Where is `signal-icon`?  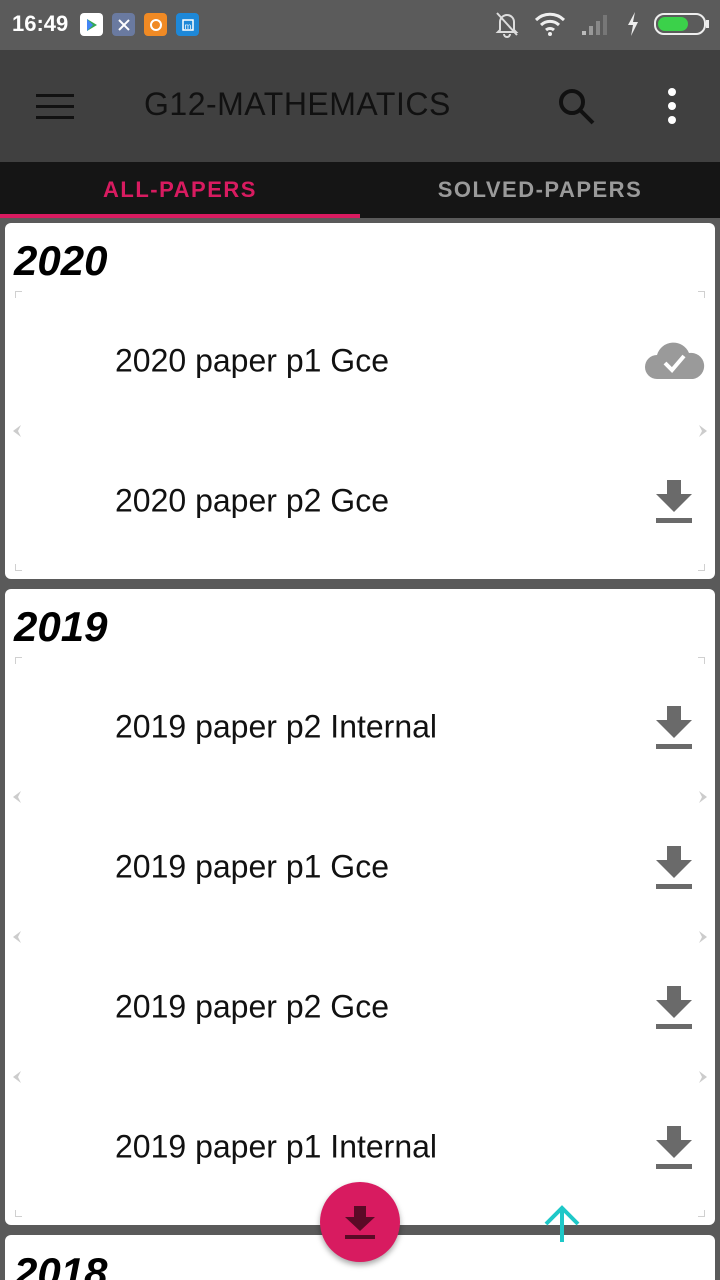 signal-icon is located at coordinates (594, 25).